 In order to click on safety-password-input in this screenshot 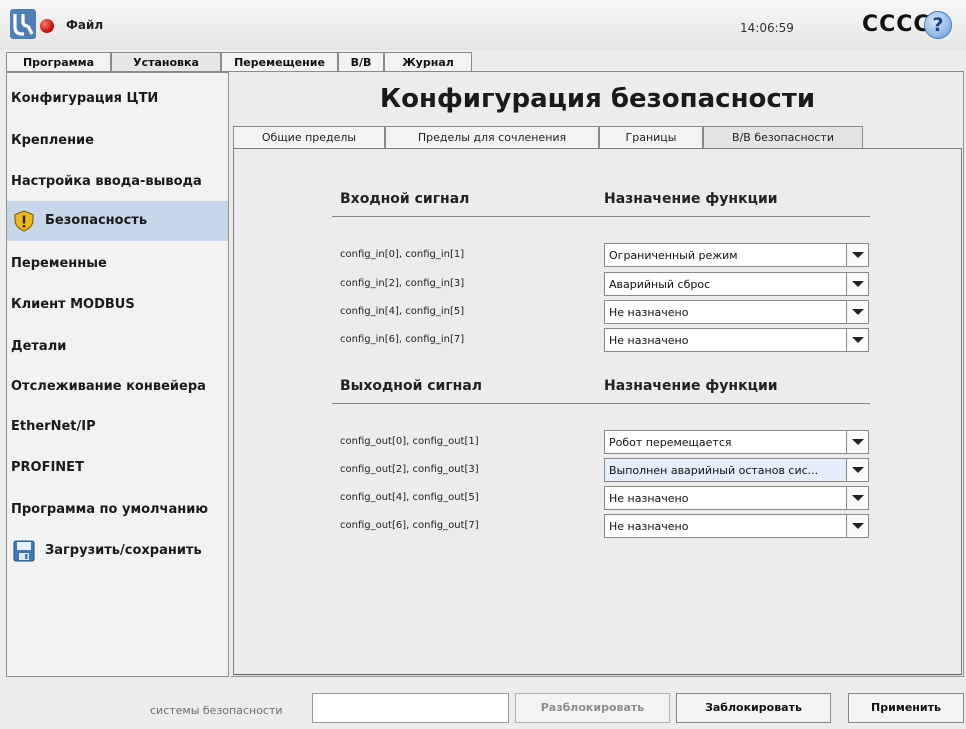, I will do `click(410, 708)`.